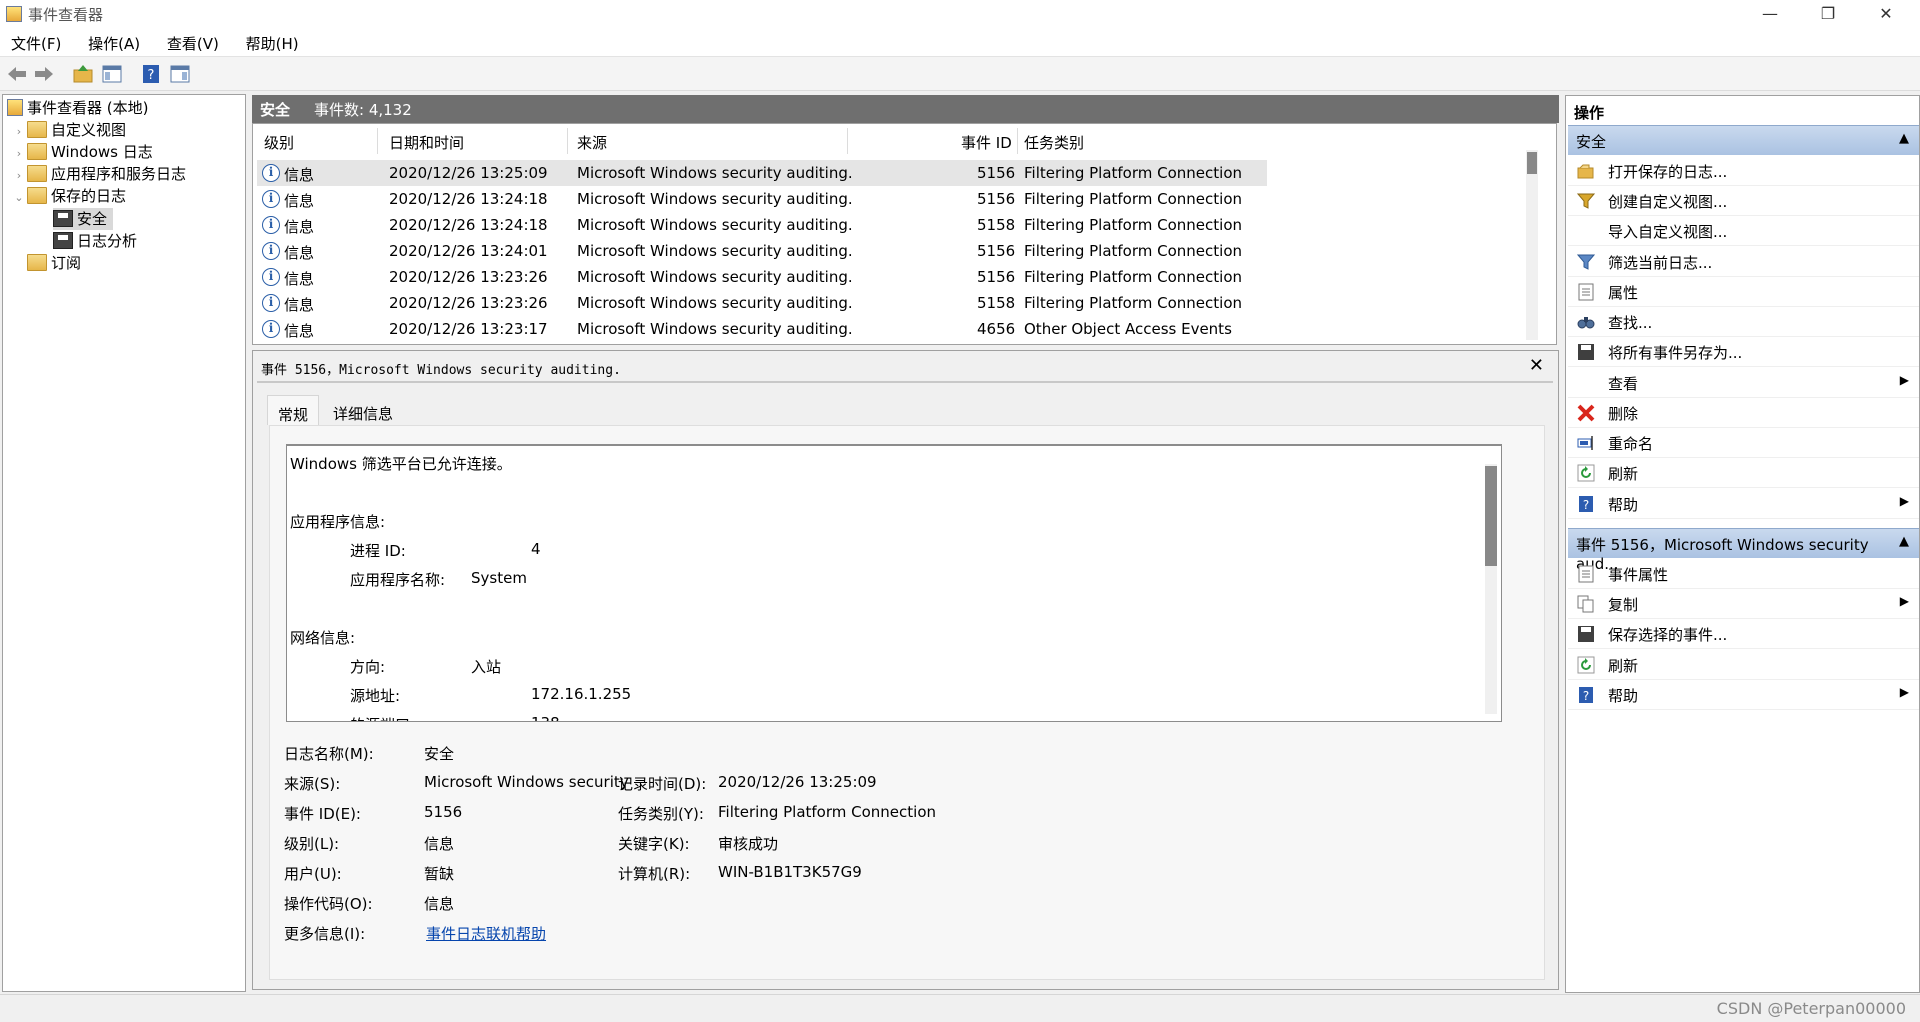 Image resolution: width=1920 pixels, height=1022 pixels. What do you see at coordinates (1828, 14) in the screenshot?
I see `restore-button: ❐` at bounding box center [1828, 14].